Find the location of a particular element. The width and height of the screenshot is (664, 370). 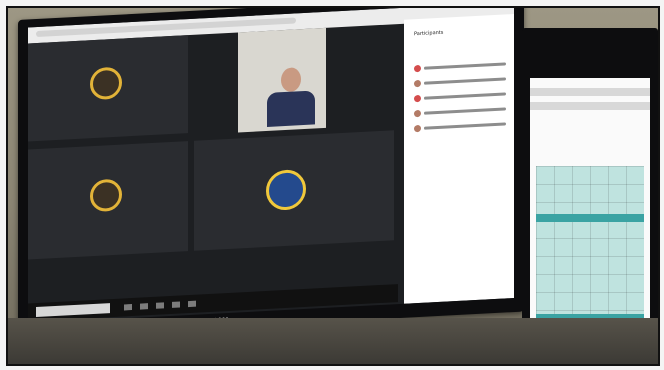

participant-list is located at coordinates (460, 100).